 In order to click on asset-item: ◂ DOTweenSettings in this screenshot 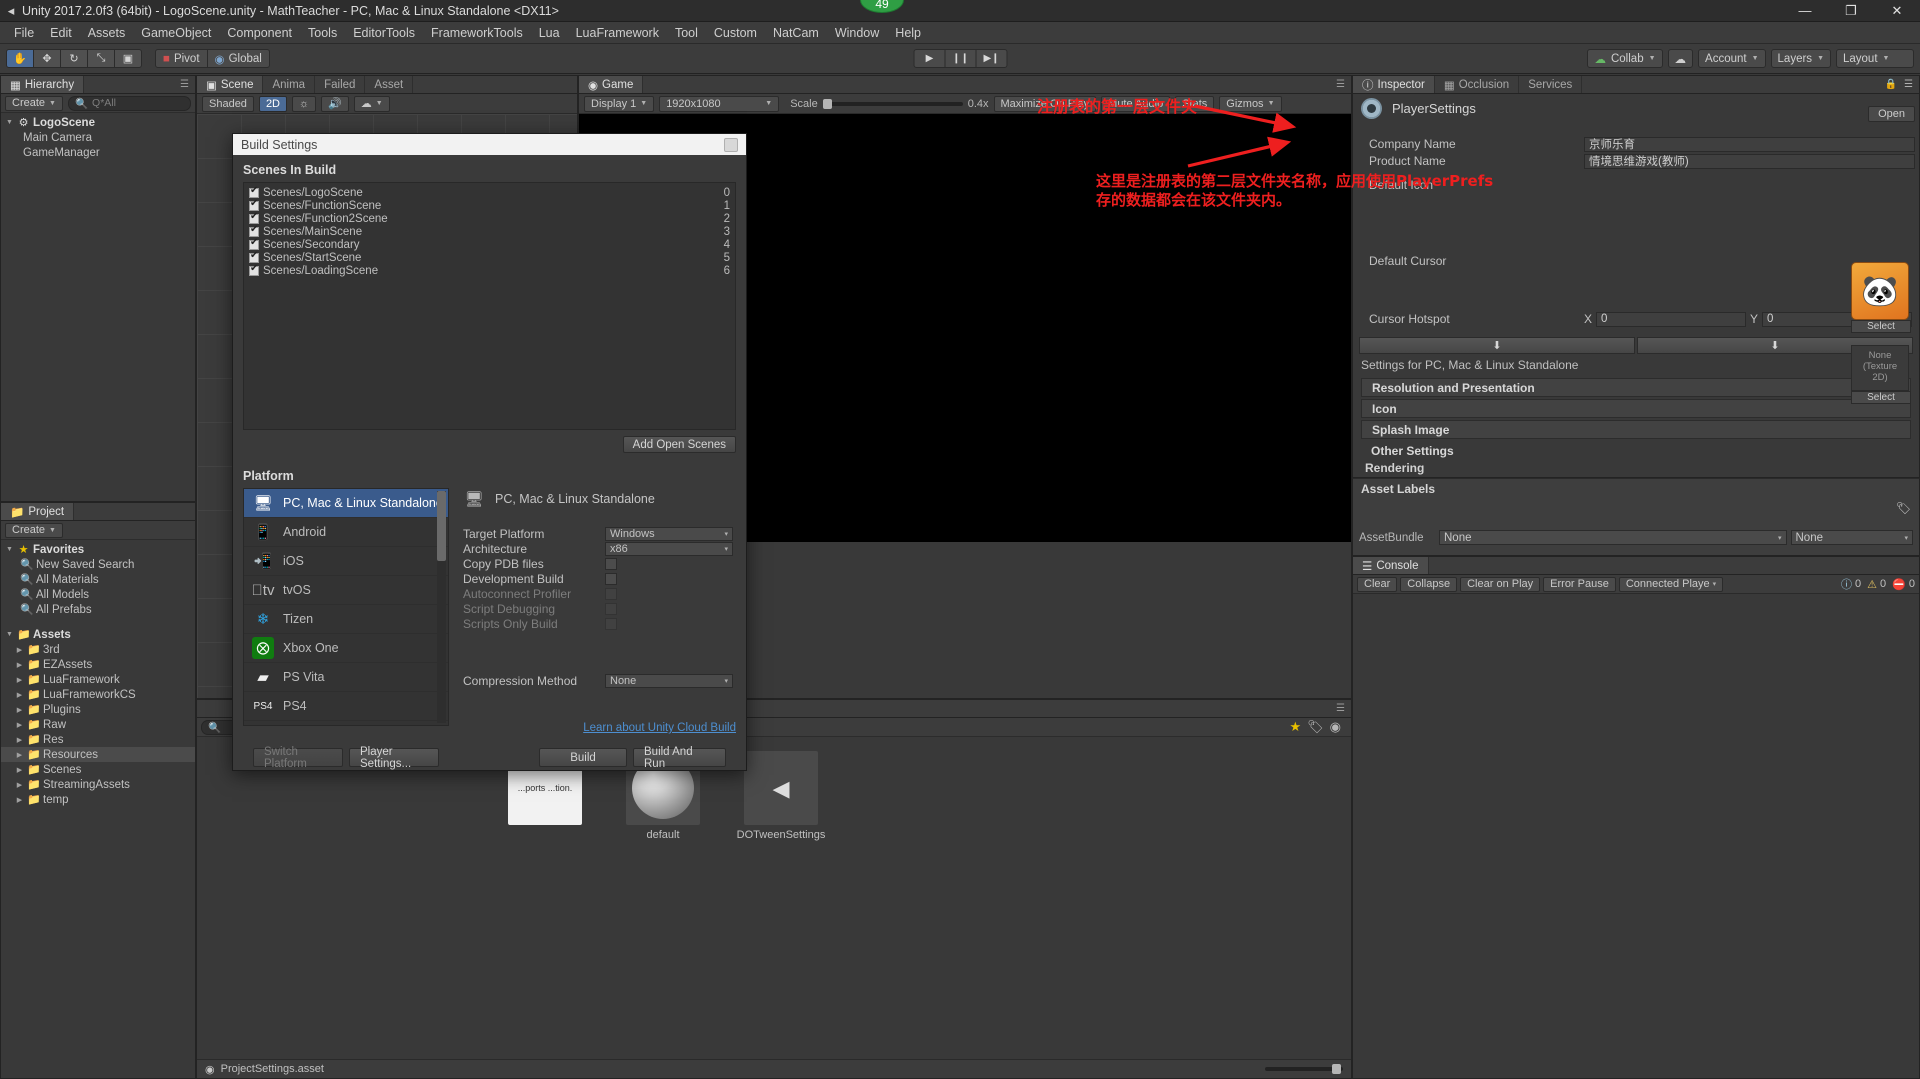, I will do `click(781, 796)`.